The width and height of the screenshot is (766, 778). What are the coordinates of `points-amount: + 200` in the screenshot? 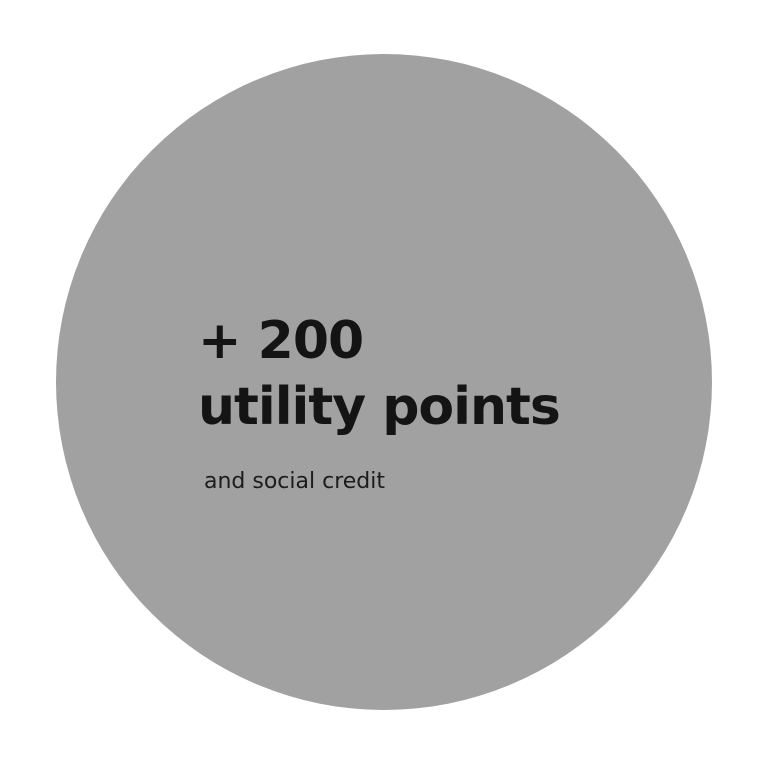 It's located at (281, 341).